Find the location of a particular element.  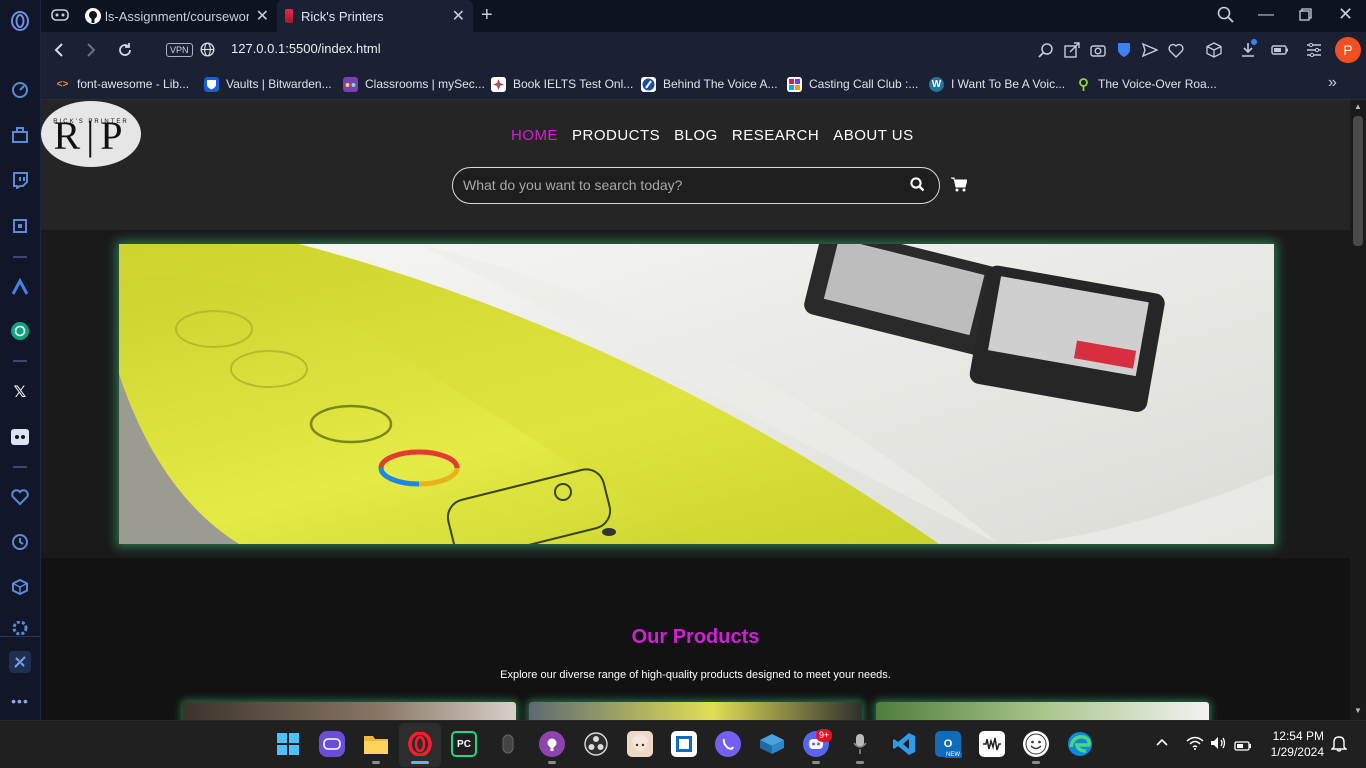

site-search-input is located at coordinates (678, 185).